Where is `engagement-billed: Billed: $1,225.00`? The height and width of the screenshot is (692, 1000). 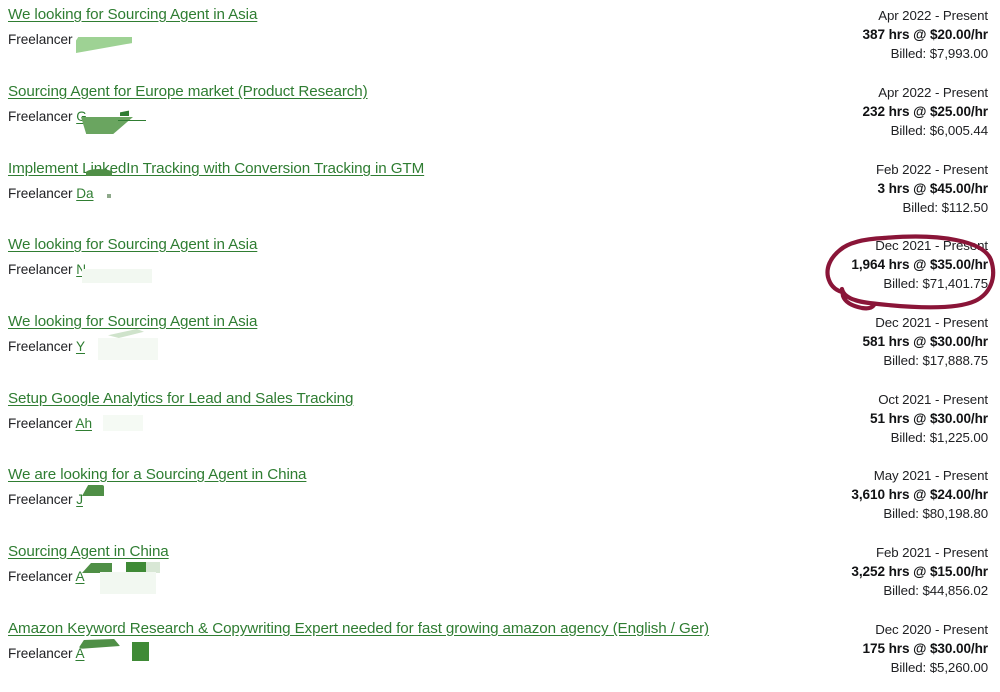 engagement-billed: Billed: $1,225.00 is located at coordinates (939, 437).